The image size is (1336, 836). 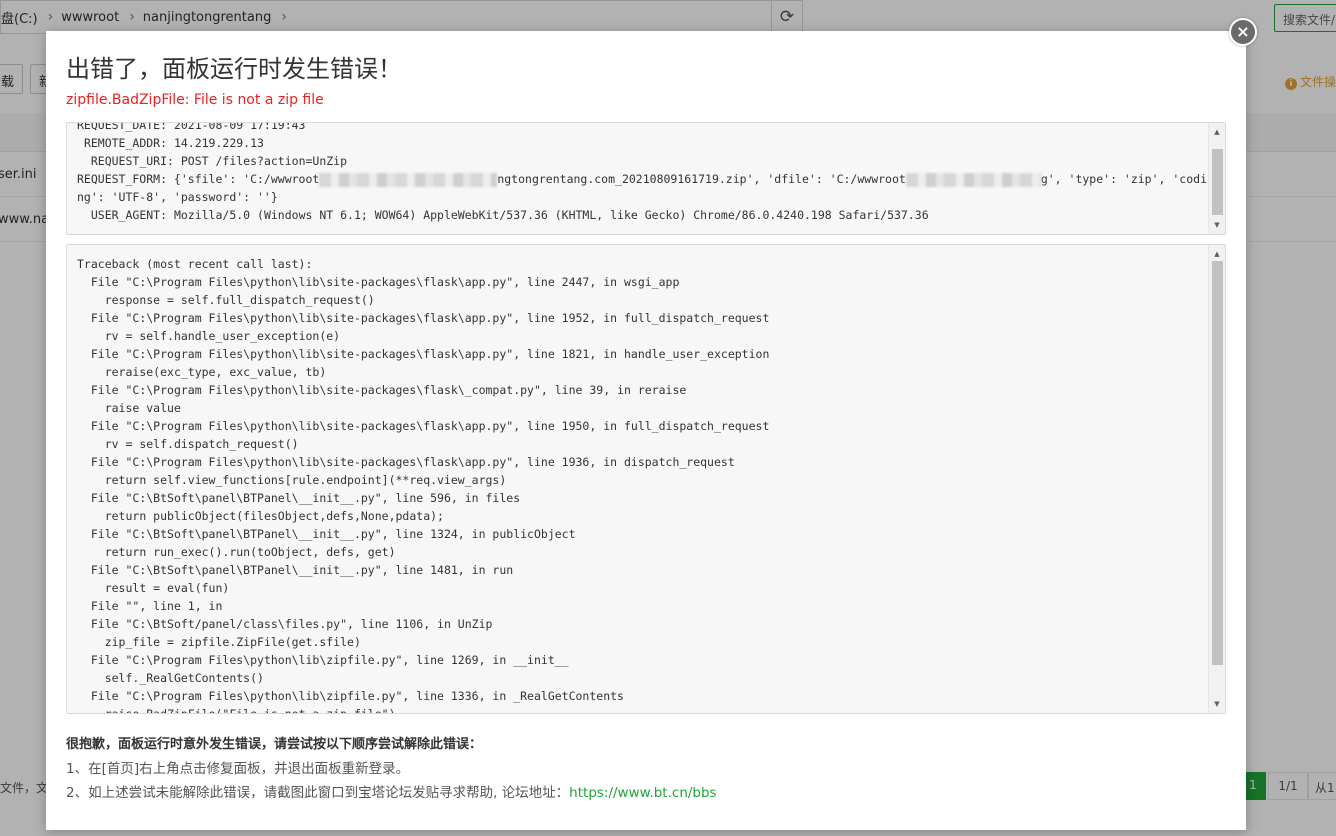 What do you see at coordinates (198, 179) in the screenshot?
I see `request-form-part-1: REQUEST_FORM: {'sfile': 'C:/wwwroot` at bounding box center [198, 179].